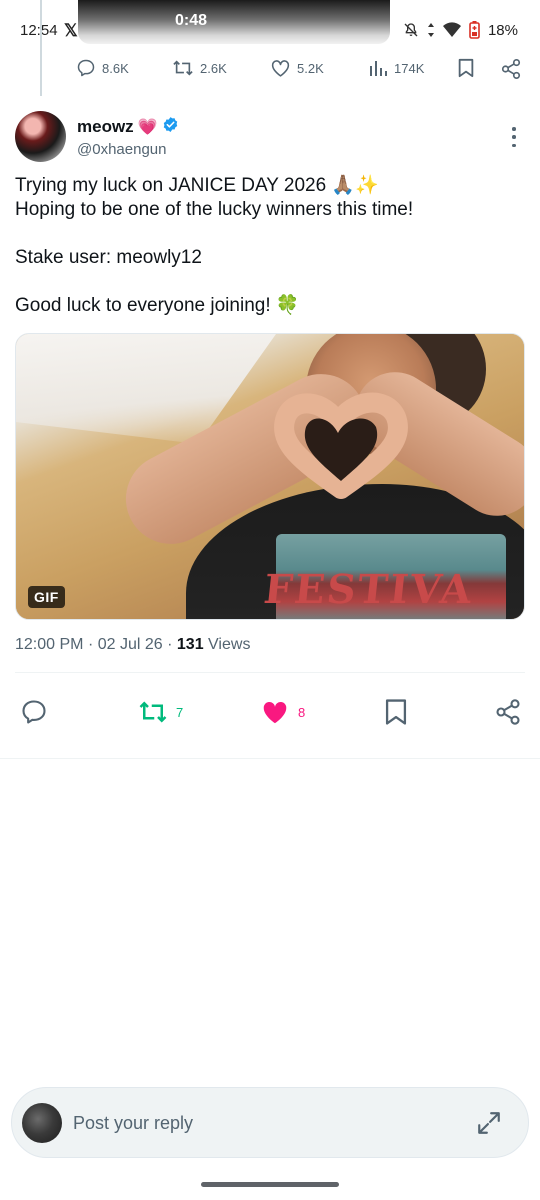 The image size is (540, 1200). I want to click on parent-like-button: 5.2K, so click(297, 68).